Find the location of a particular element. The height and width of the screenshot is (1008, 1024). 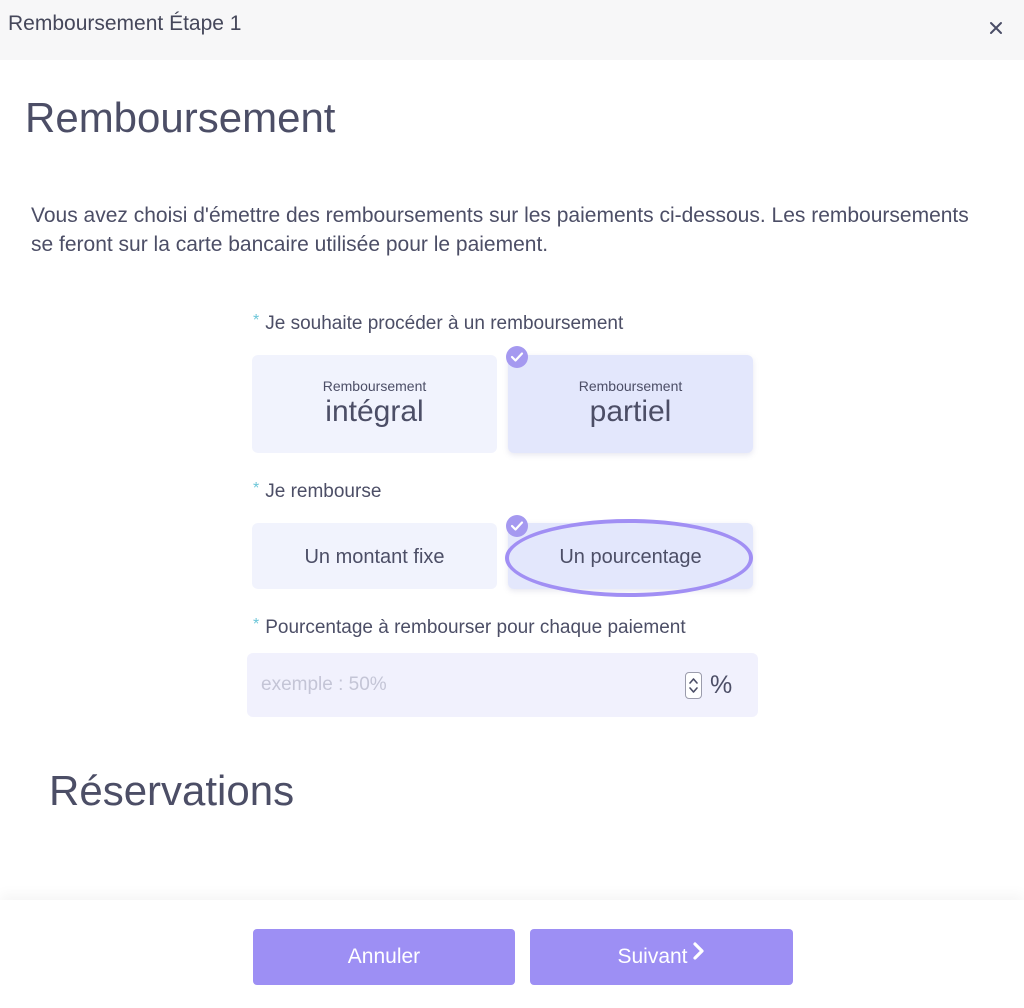

page-title: Remboursement is located at coordinates (180, 117).